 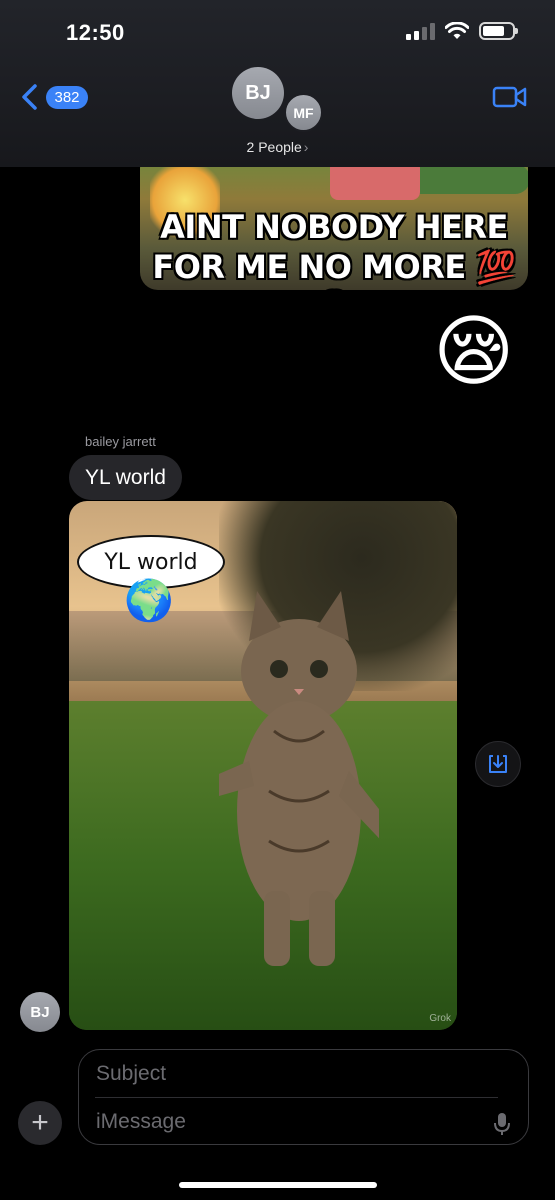 I want to click on home-indicator, so click(x=278, y=1185).